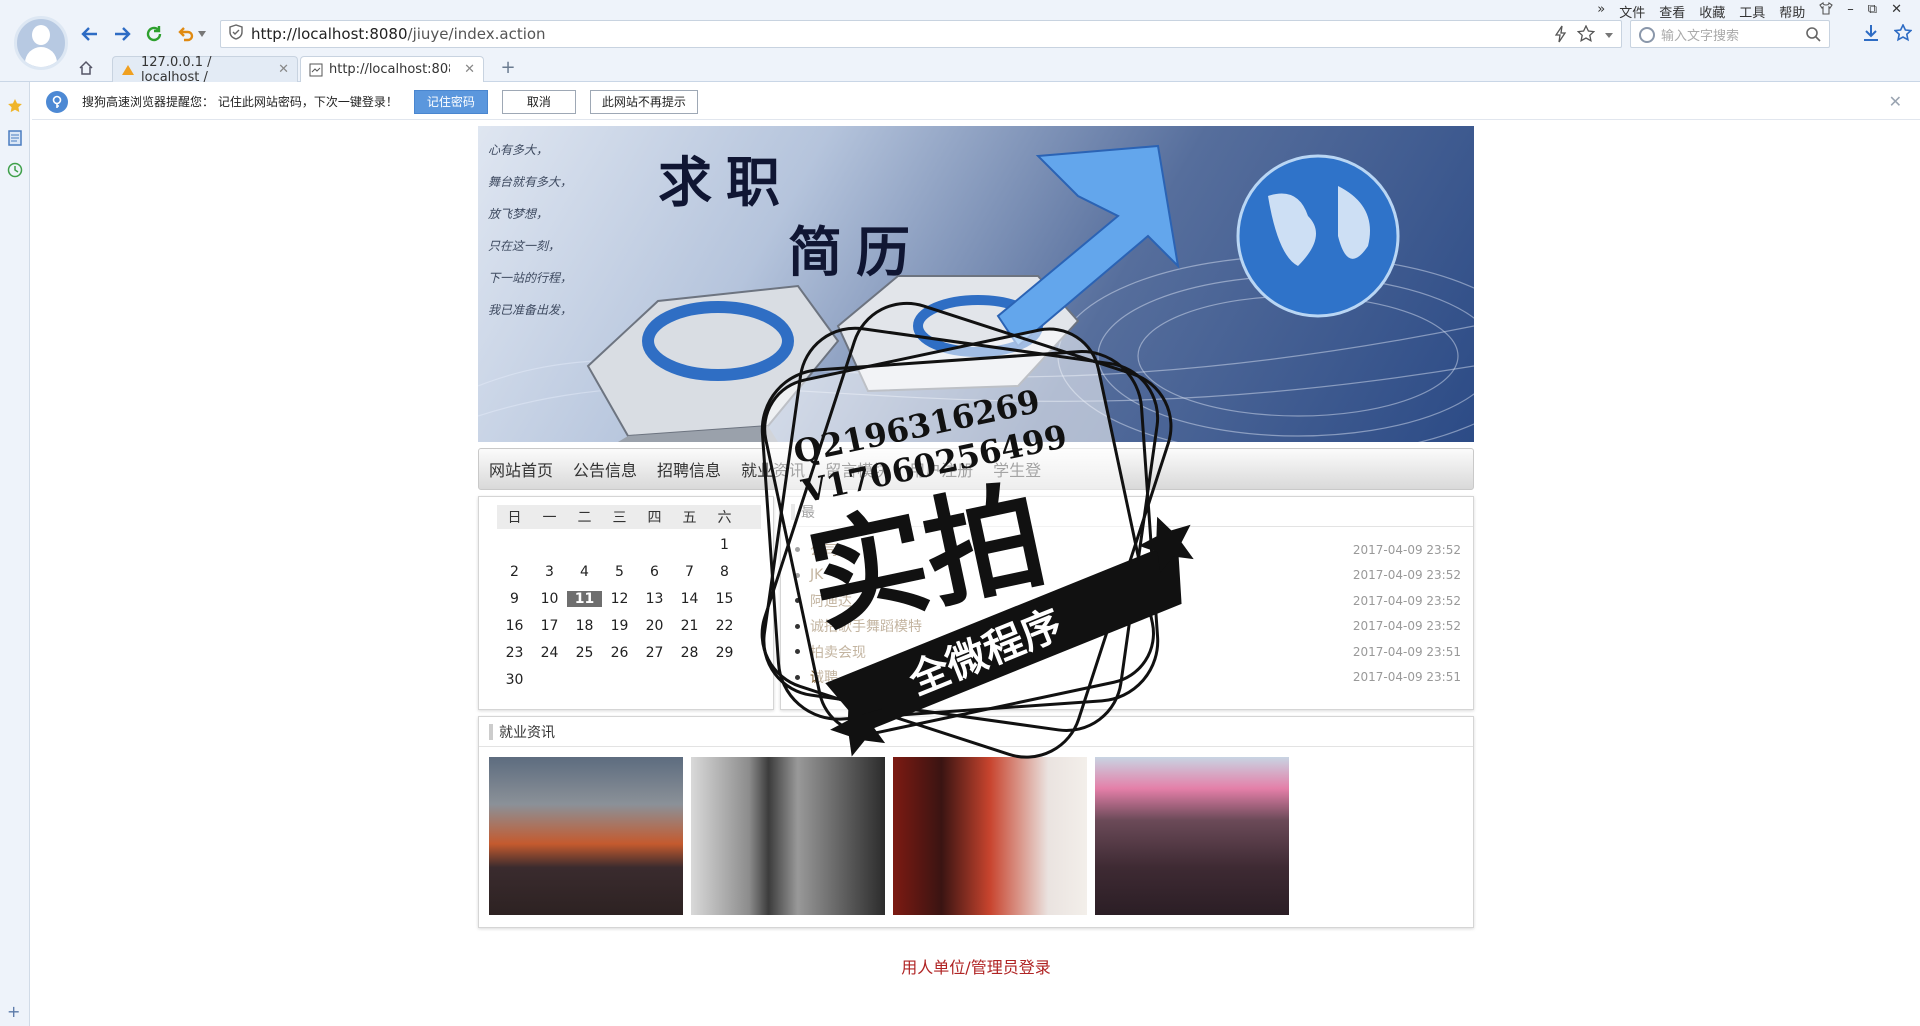  Describe the element at coordinates (689, 572) in the screenshot. I see `calendar-day: 7` at that location.